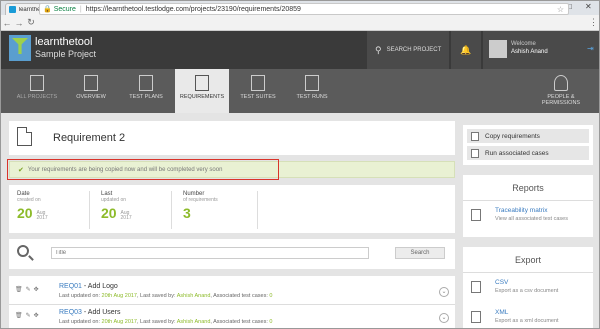  What do you see at coordinates (37, 97) in the screenshot?
I see `nav-label: ALL PROJECTS` at bounding box center [37, 97].